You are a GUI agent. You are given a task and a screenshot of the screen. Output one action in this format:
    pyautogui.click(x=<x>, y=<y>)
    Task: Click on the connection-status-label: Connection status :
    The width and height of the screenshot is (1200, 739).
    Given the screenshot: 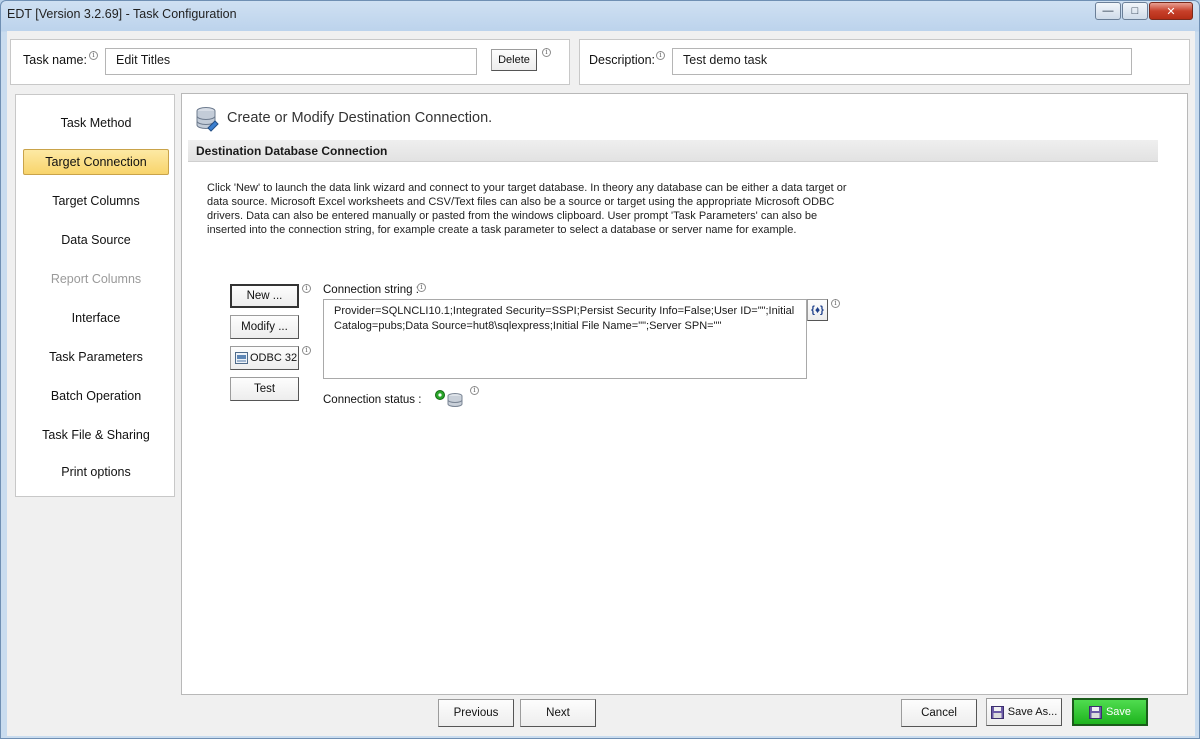 What is the action you would take?
    pyautogui.click(x=372, y=400)
    